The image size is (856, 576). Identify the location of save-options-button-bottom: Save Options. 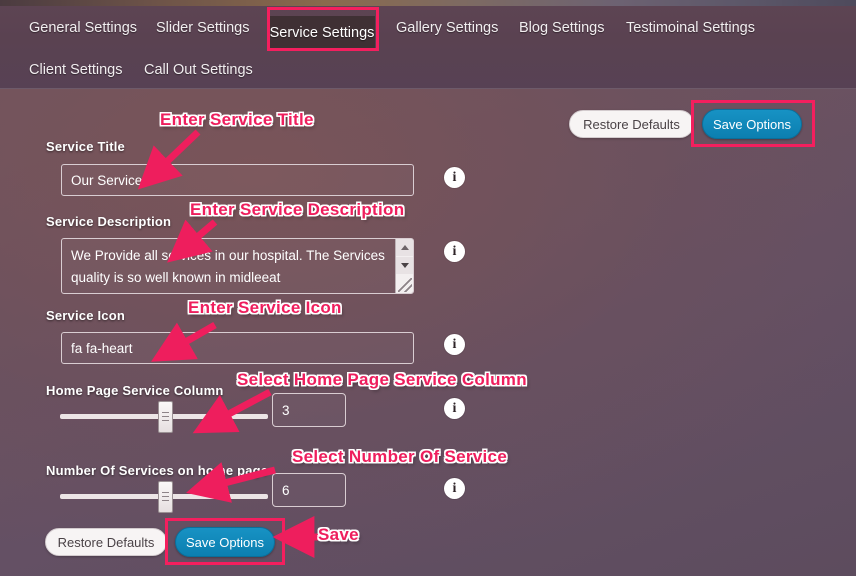
(225, 542).